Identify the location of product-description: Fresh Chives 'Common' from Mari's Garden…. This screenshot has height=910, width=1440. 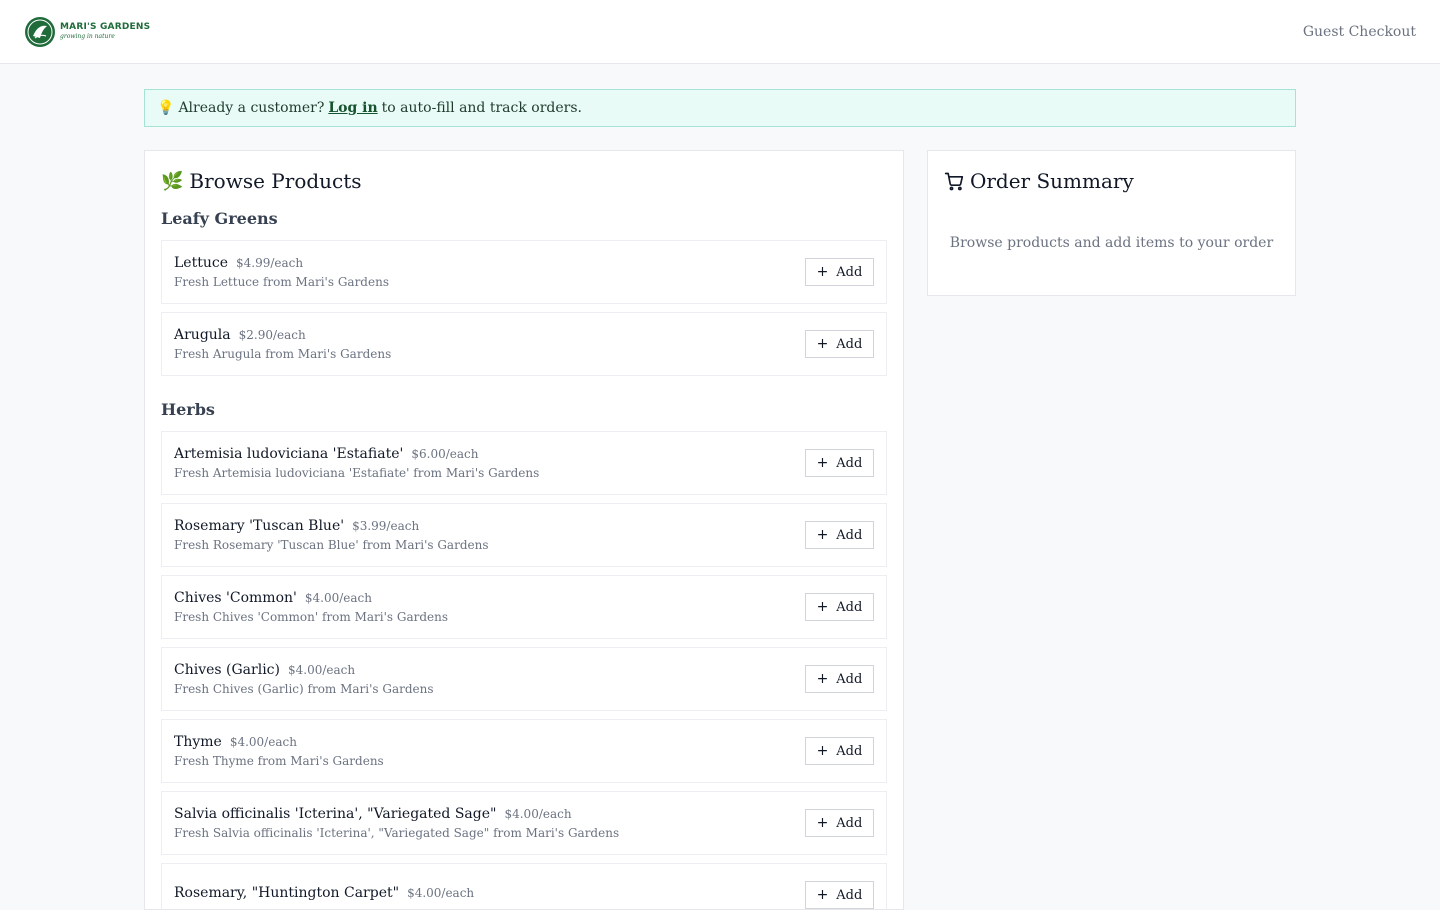
(311, 617).